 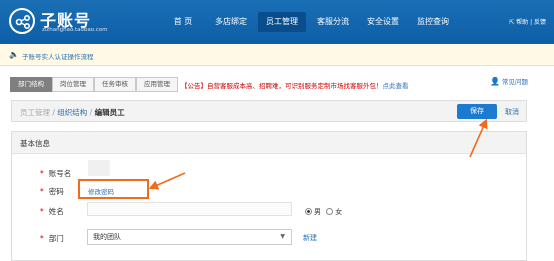 What do you see at coordinates (277, 55) in the screenshot?
I see `notice-bar: 🔈 子账号实人认证操作流程` at bounding box center [277, 55].